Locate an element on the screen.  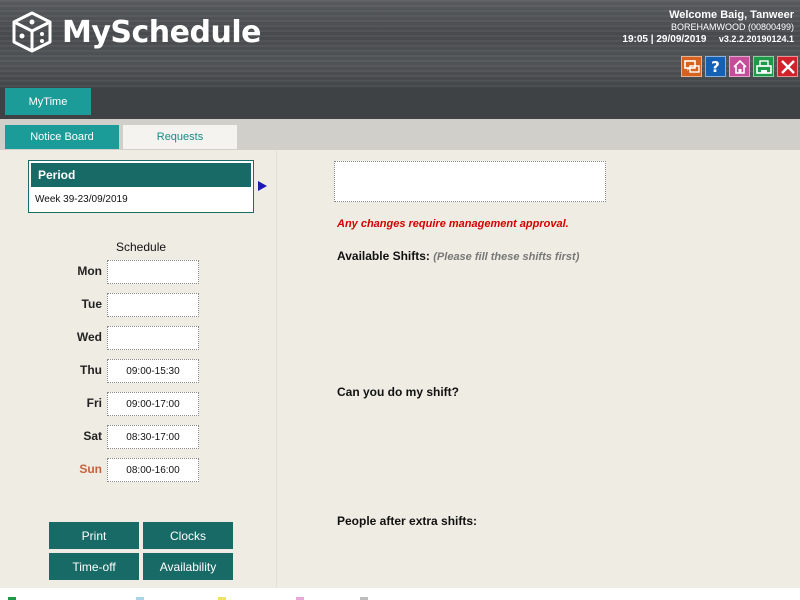
schedule-row-sat: Sat 08:30-17:00 is located at coordinates (130, 437).